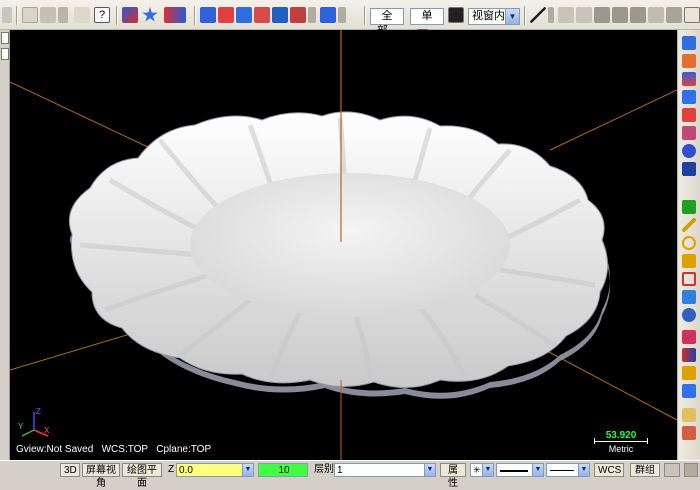 This screenshot has width=700, height=490. I want to click on toolbar-grip-icon, so click(7, 15).